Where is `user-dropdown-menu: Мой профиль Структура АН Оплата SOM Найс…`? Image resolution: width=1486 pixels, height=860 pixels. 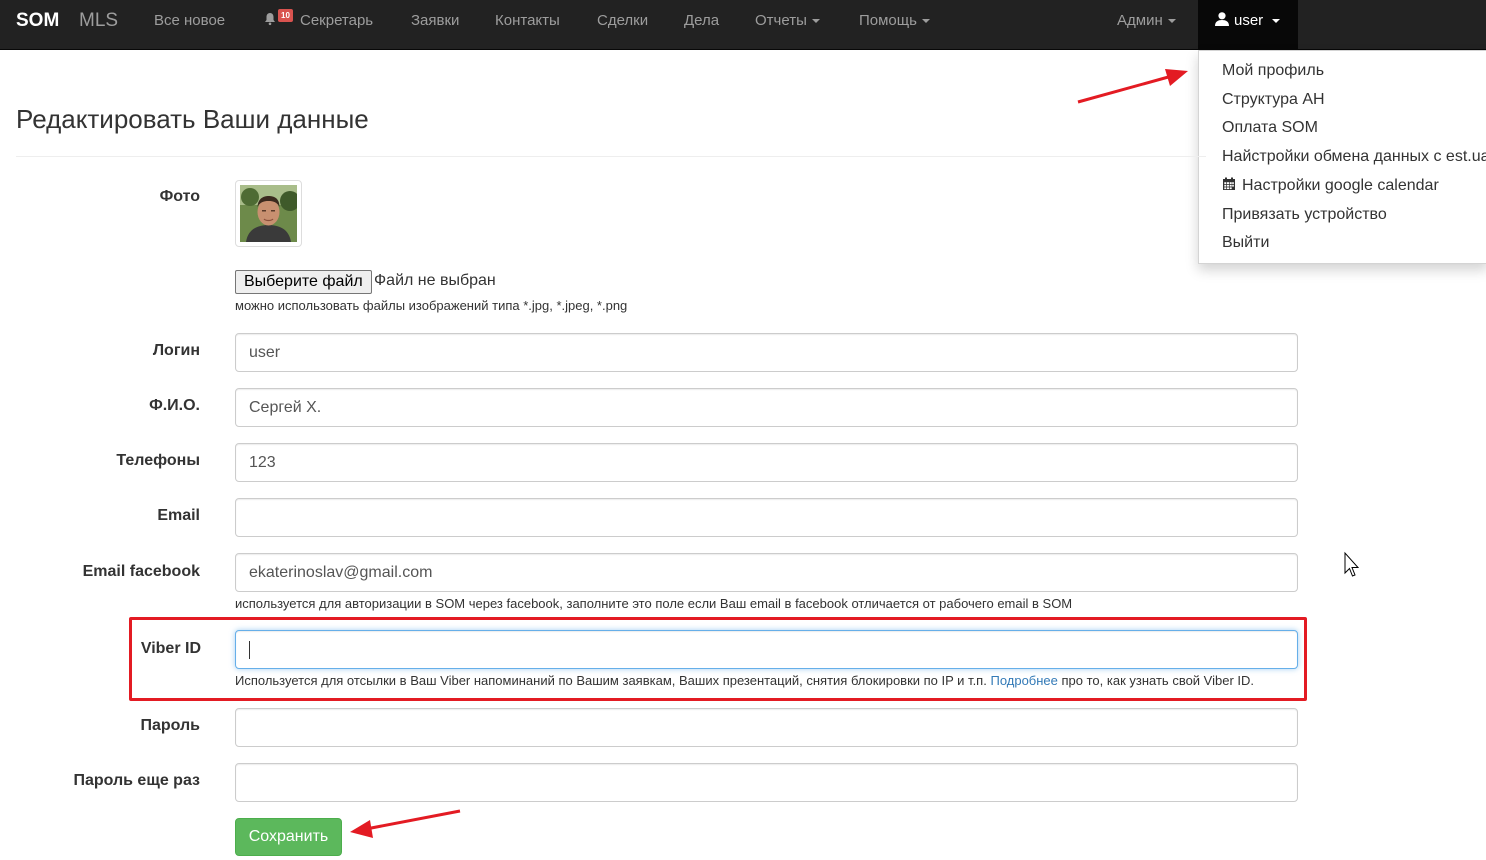
user-dropdown-menu: Мой профиль Структура АН Оплата SOM Найс… is located at coordinates (1342, 157).